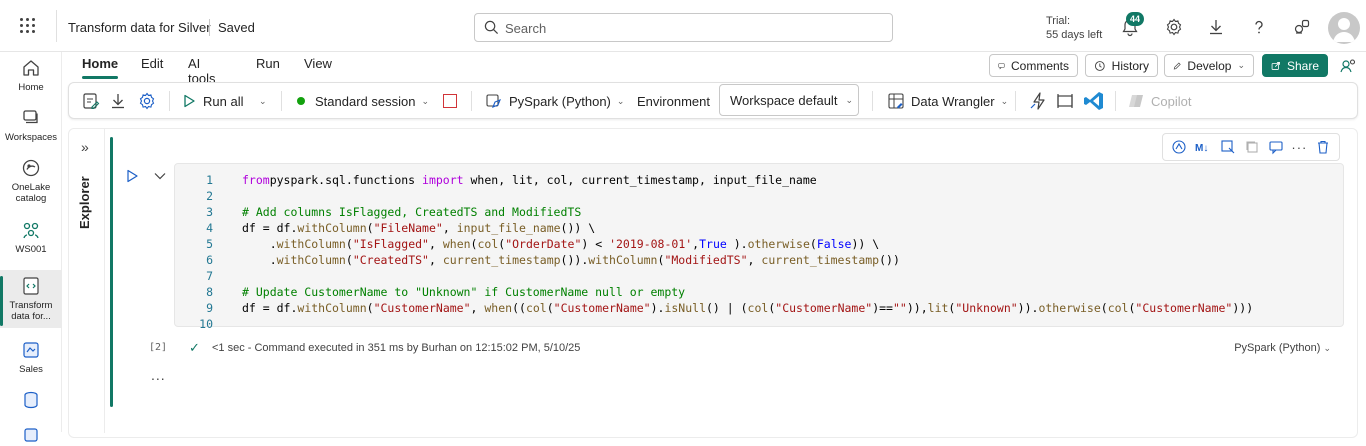  I want to click on nav-label: Home, so click(31, 87).